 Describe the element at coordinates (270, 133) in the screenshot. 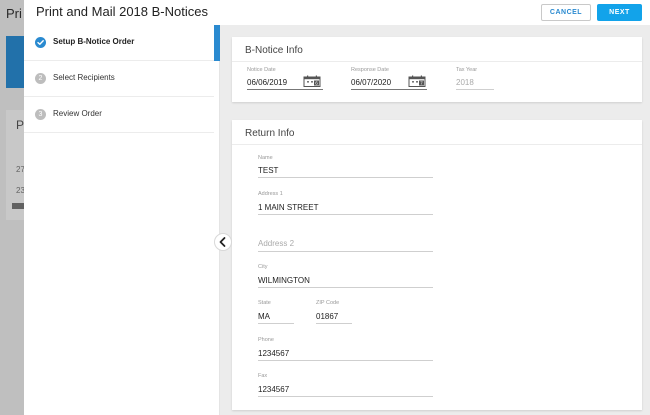

I see `card-title: Return Info` at that location.